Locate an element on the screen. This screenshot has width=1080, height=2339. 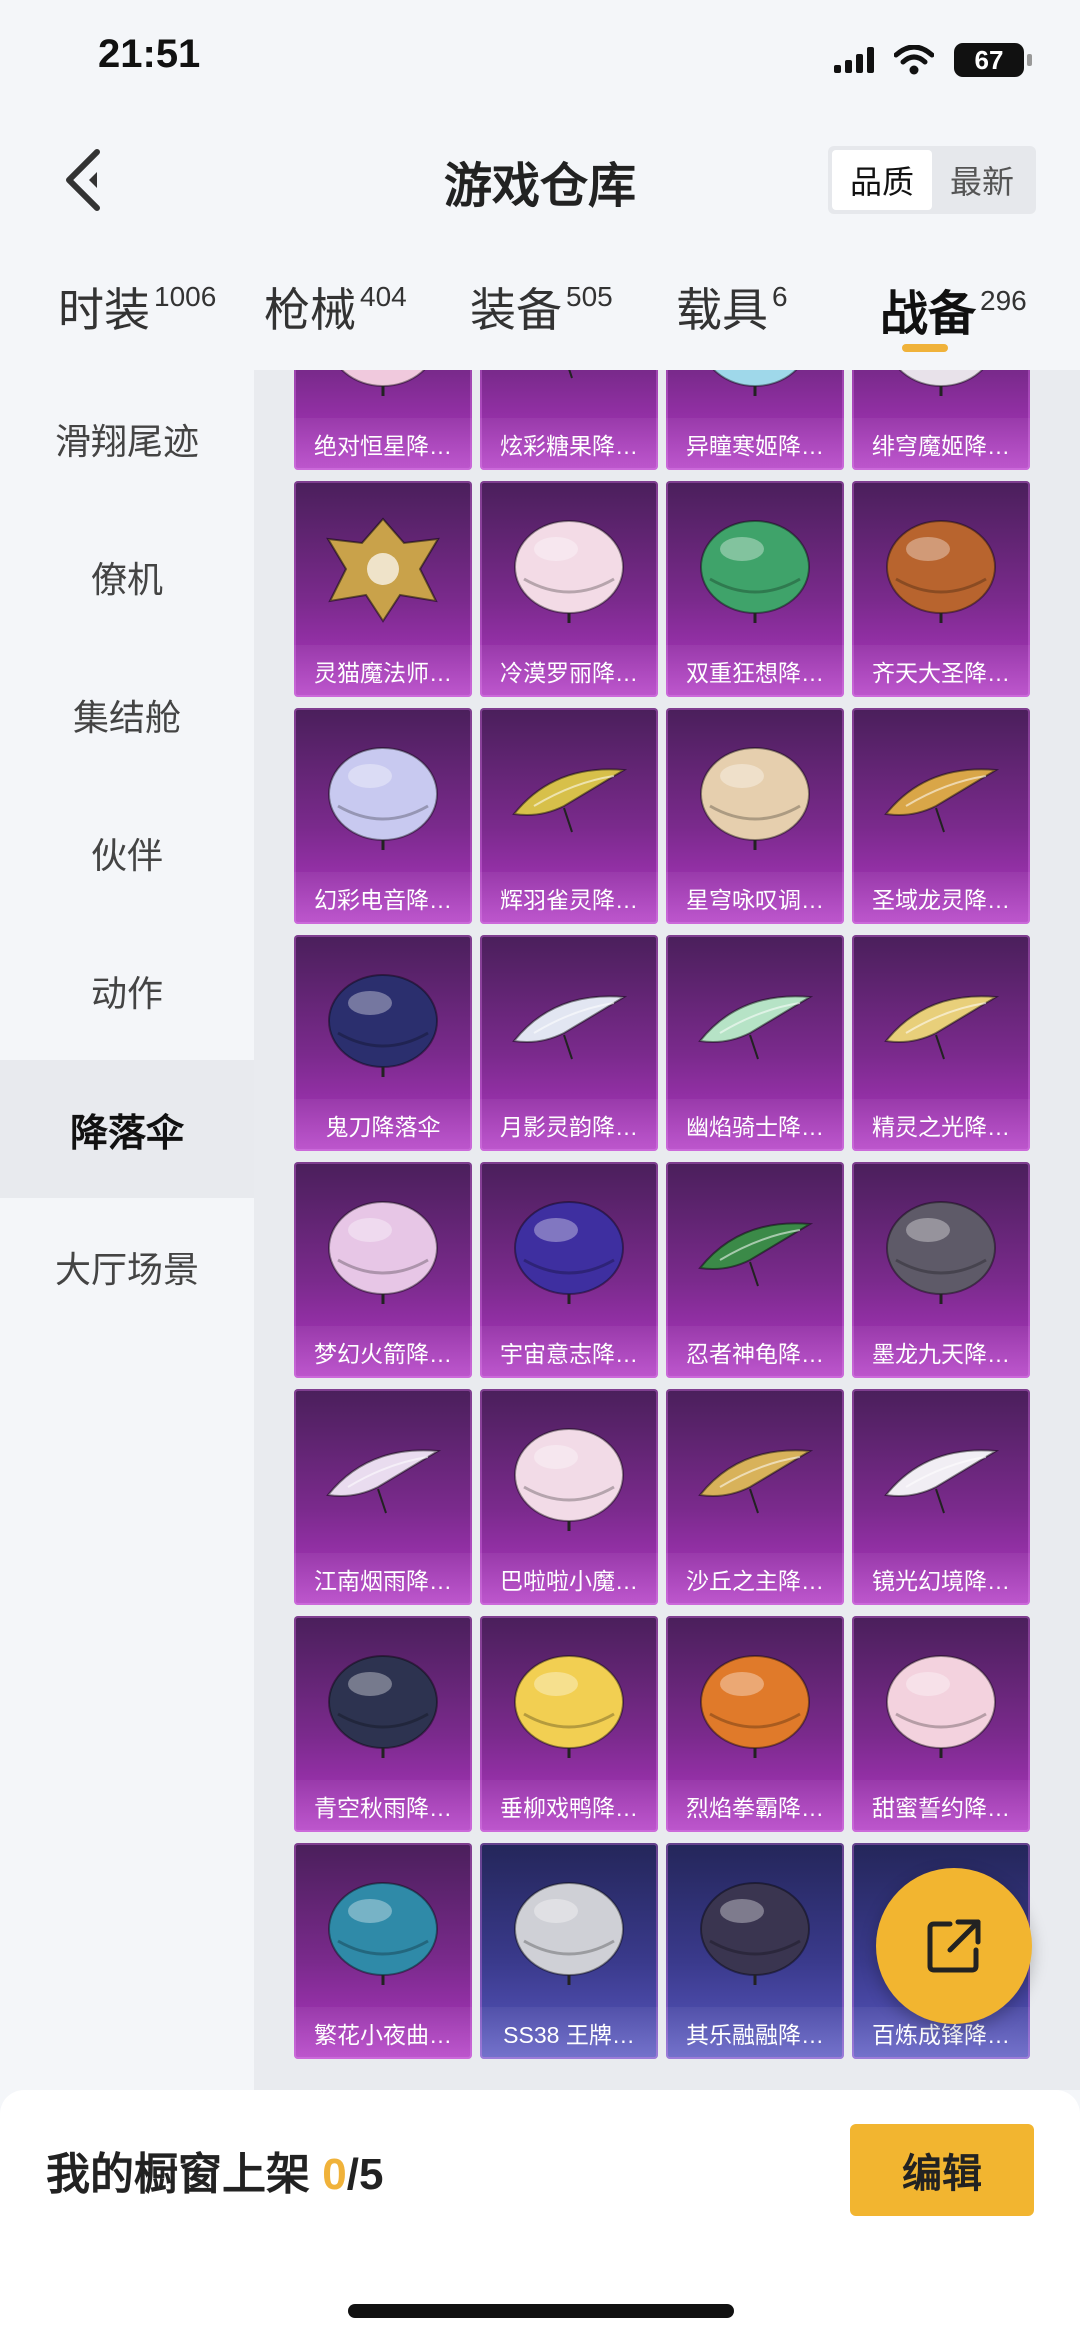
item-card: 鬼刀降落伞 is located at coordinates (383, 1043).